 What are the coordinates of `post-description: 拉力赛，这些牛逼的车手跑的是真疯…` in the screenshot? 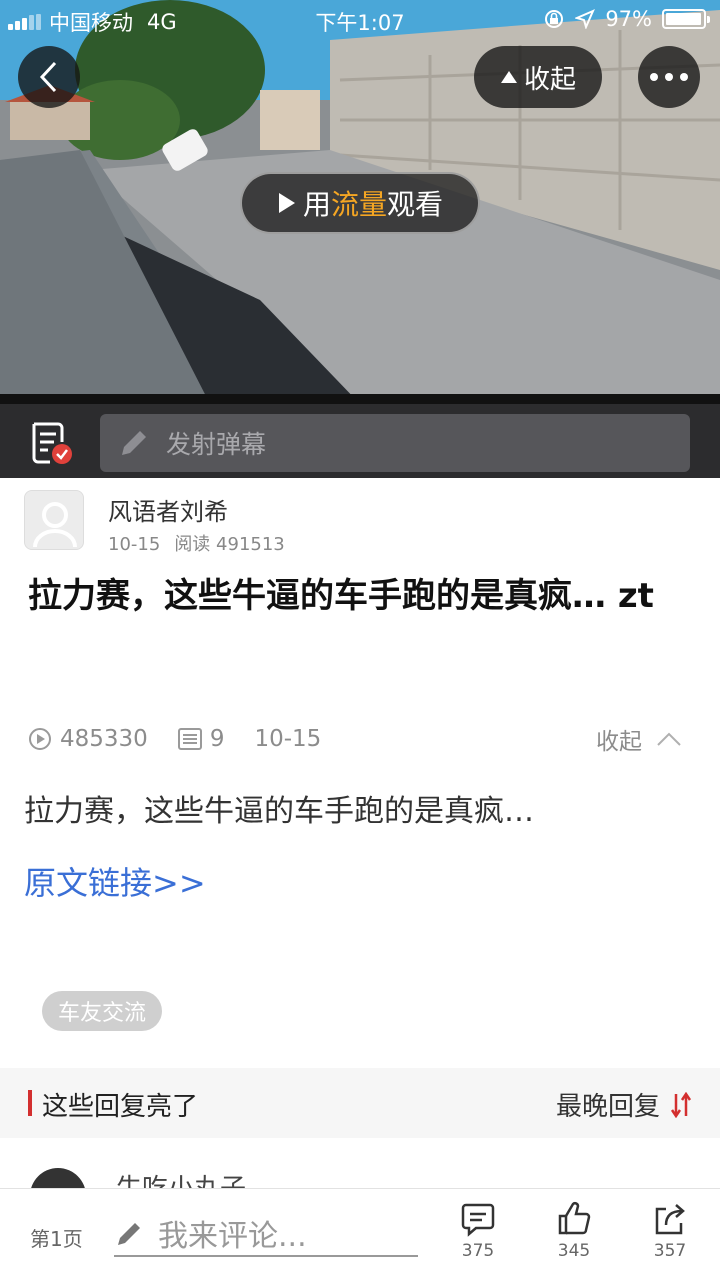 It's located at (279, 811).